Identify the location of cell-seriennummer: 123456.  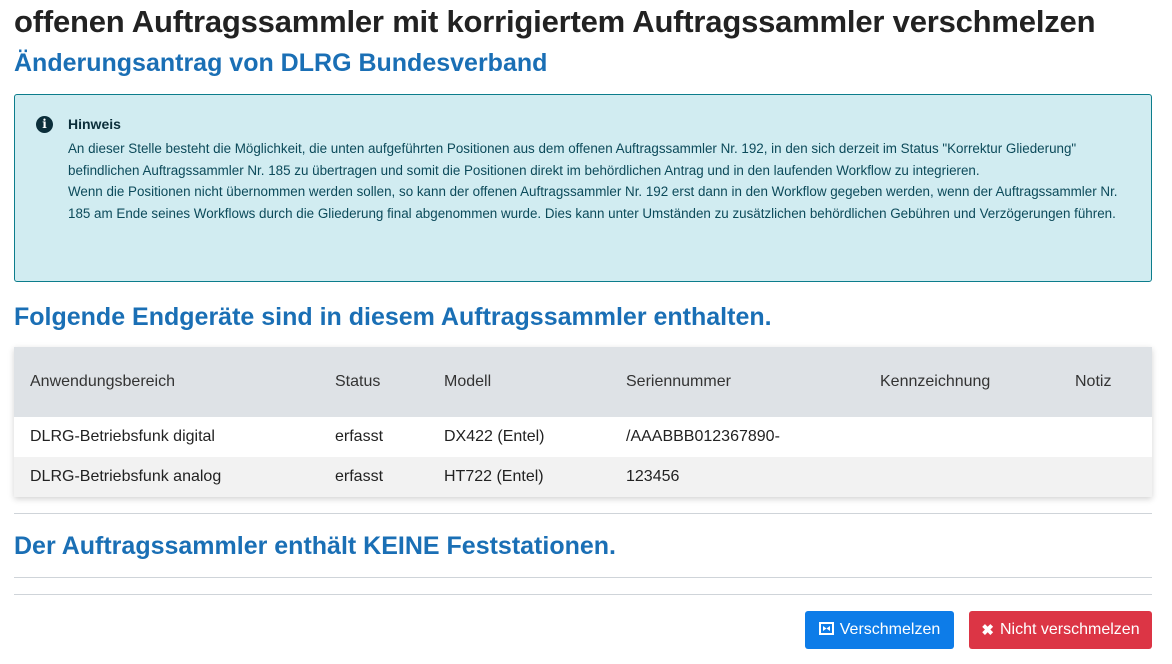
(653, 476).